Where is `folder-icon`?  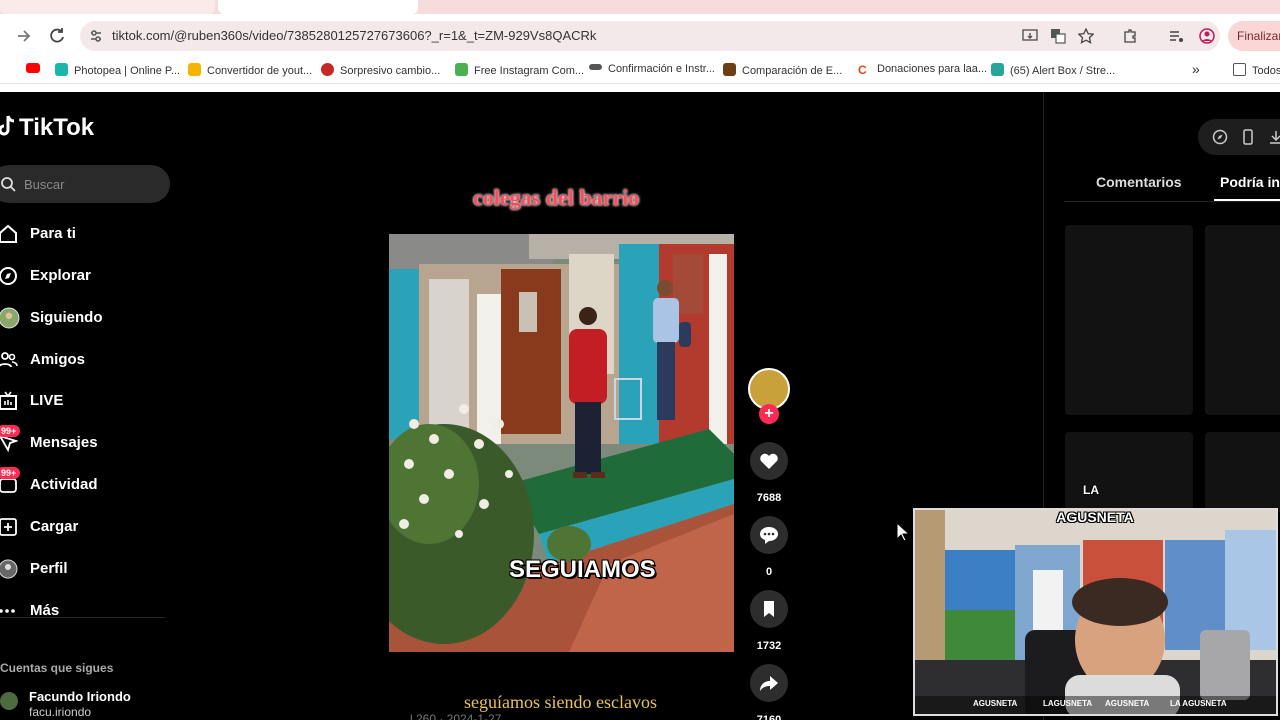 folder-icon is located at coordinates (1239, 69).